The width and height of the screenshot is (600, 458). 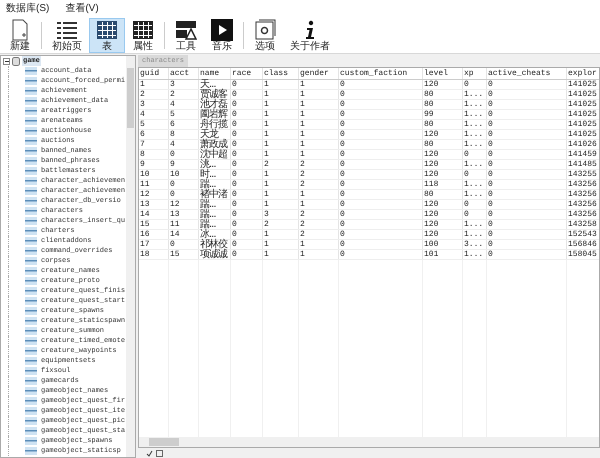 What do you see at coordinates (154, 144) in the screenshot?
I see `table-cell: 7` at bounding box center [154, 144].